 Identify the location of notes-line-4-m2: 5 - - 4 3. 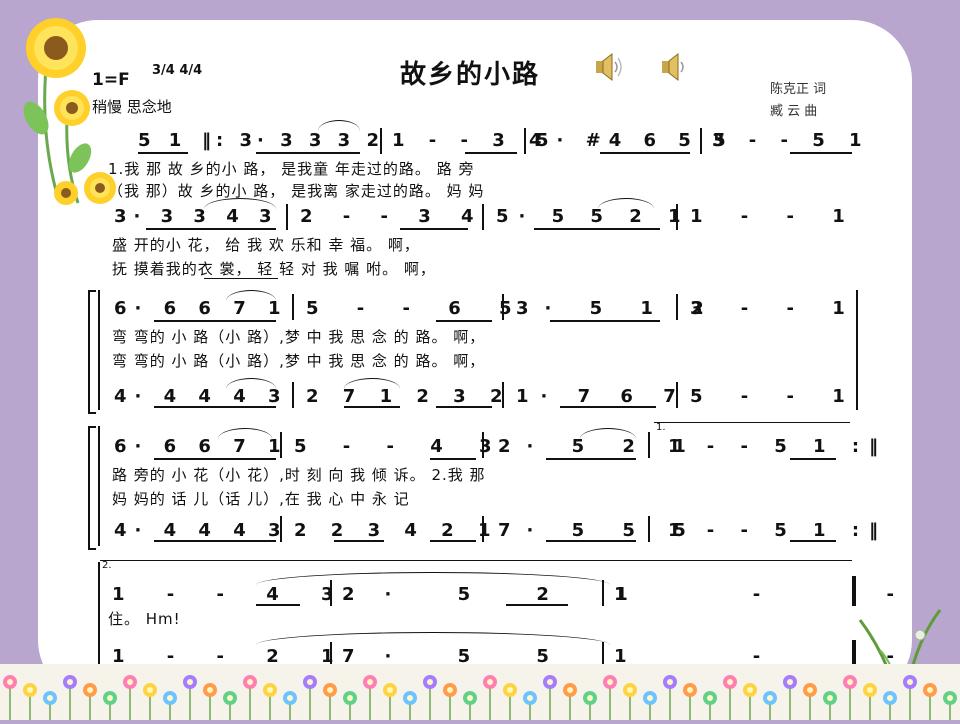
(400, 446).